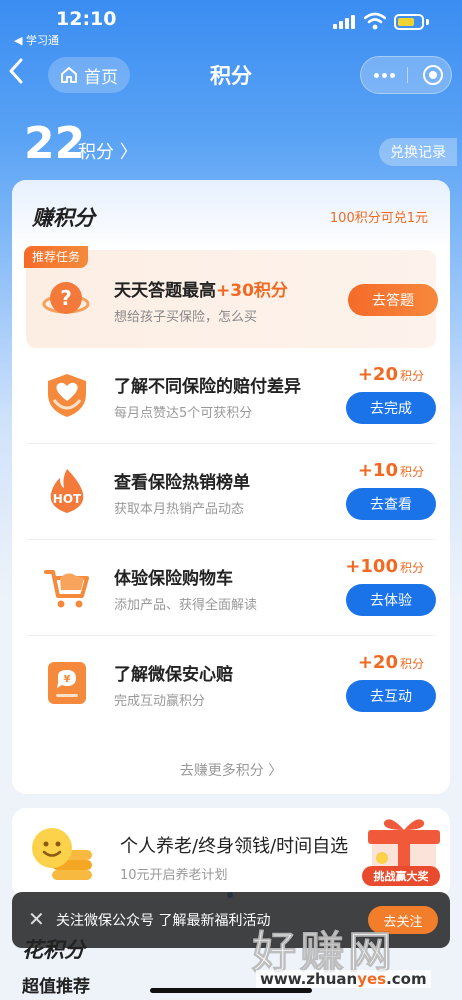 The image size is (462, 1000). I want to click on task-desc: 添加产品、获得全面解读, so click(186, 605).